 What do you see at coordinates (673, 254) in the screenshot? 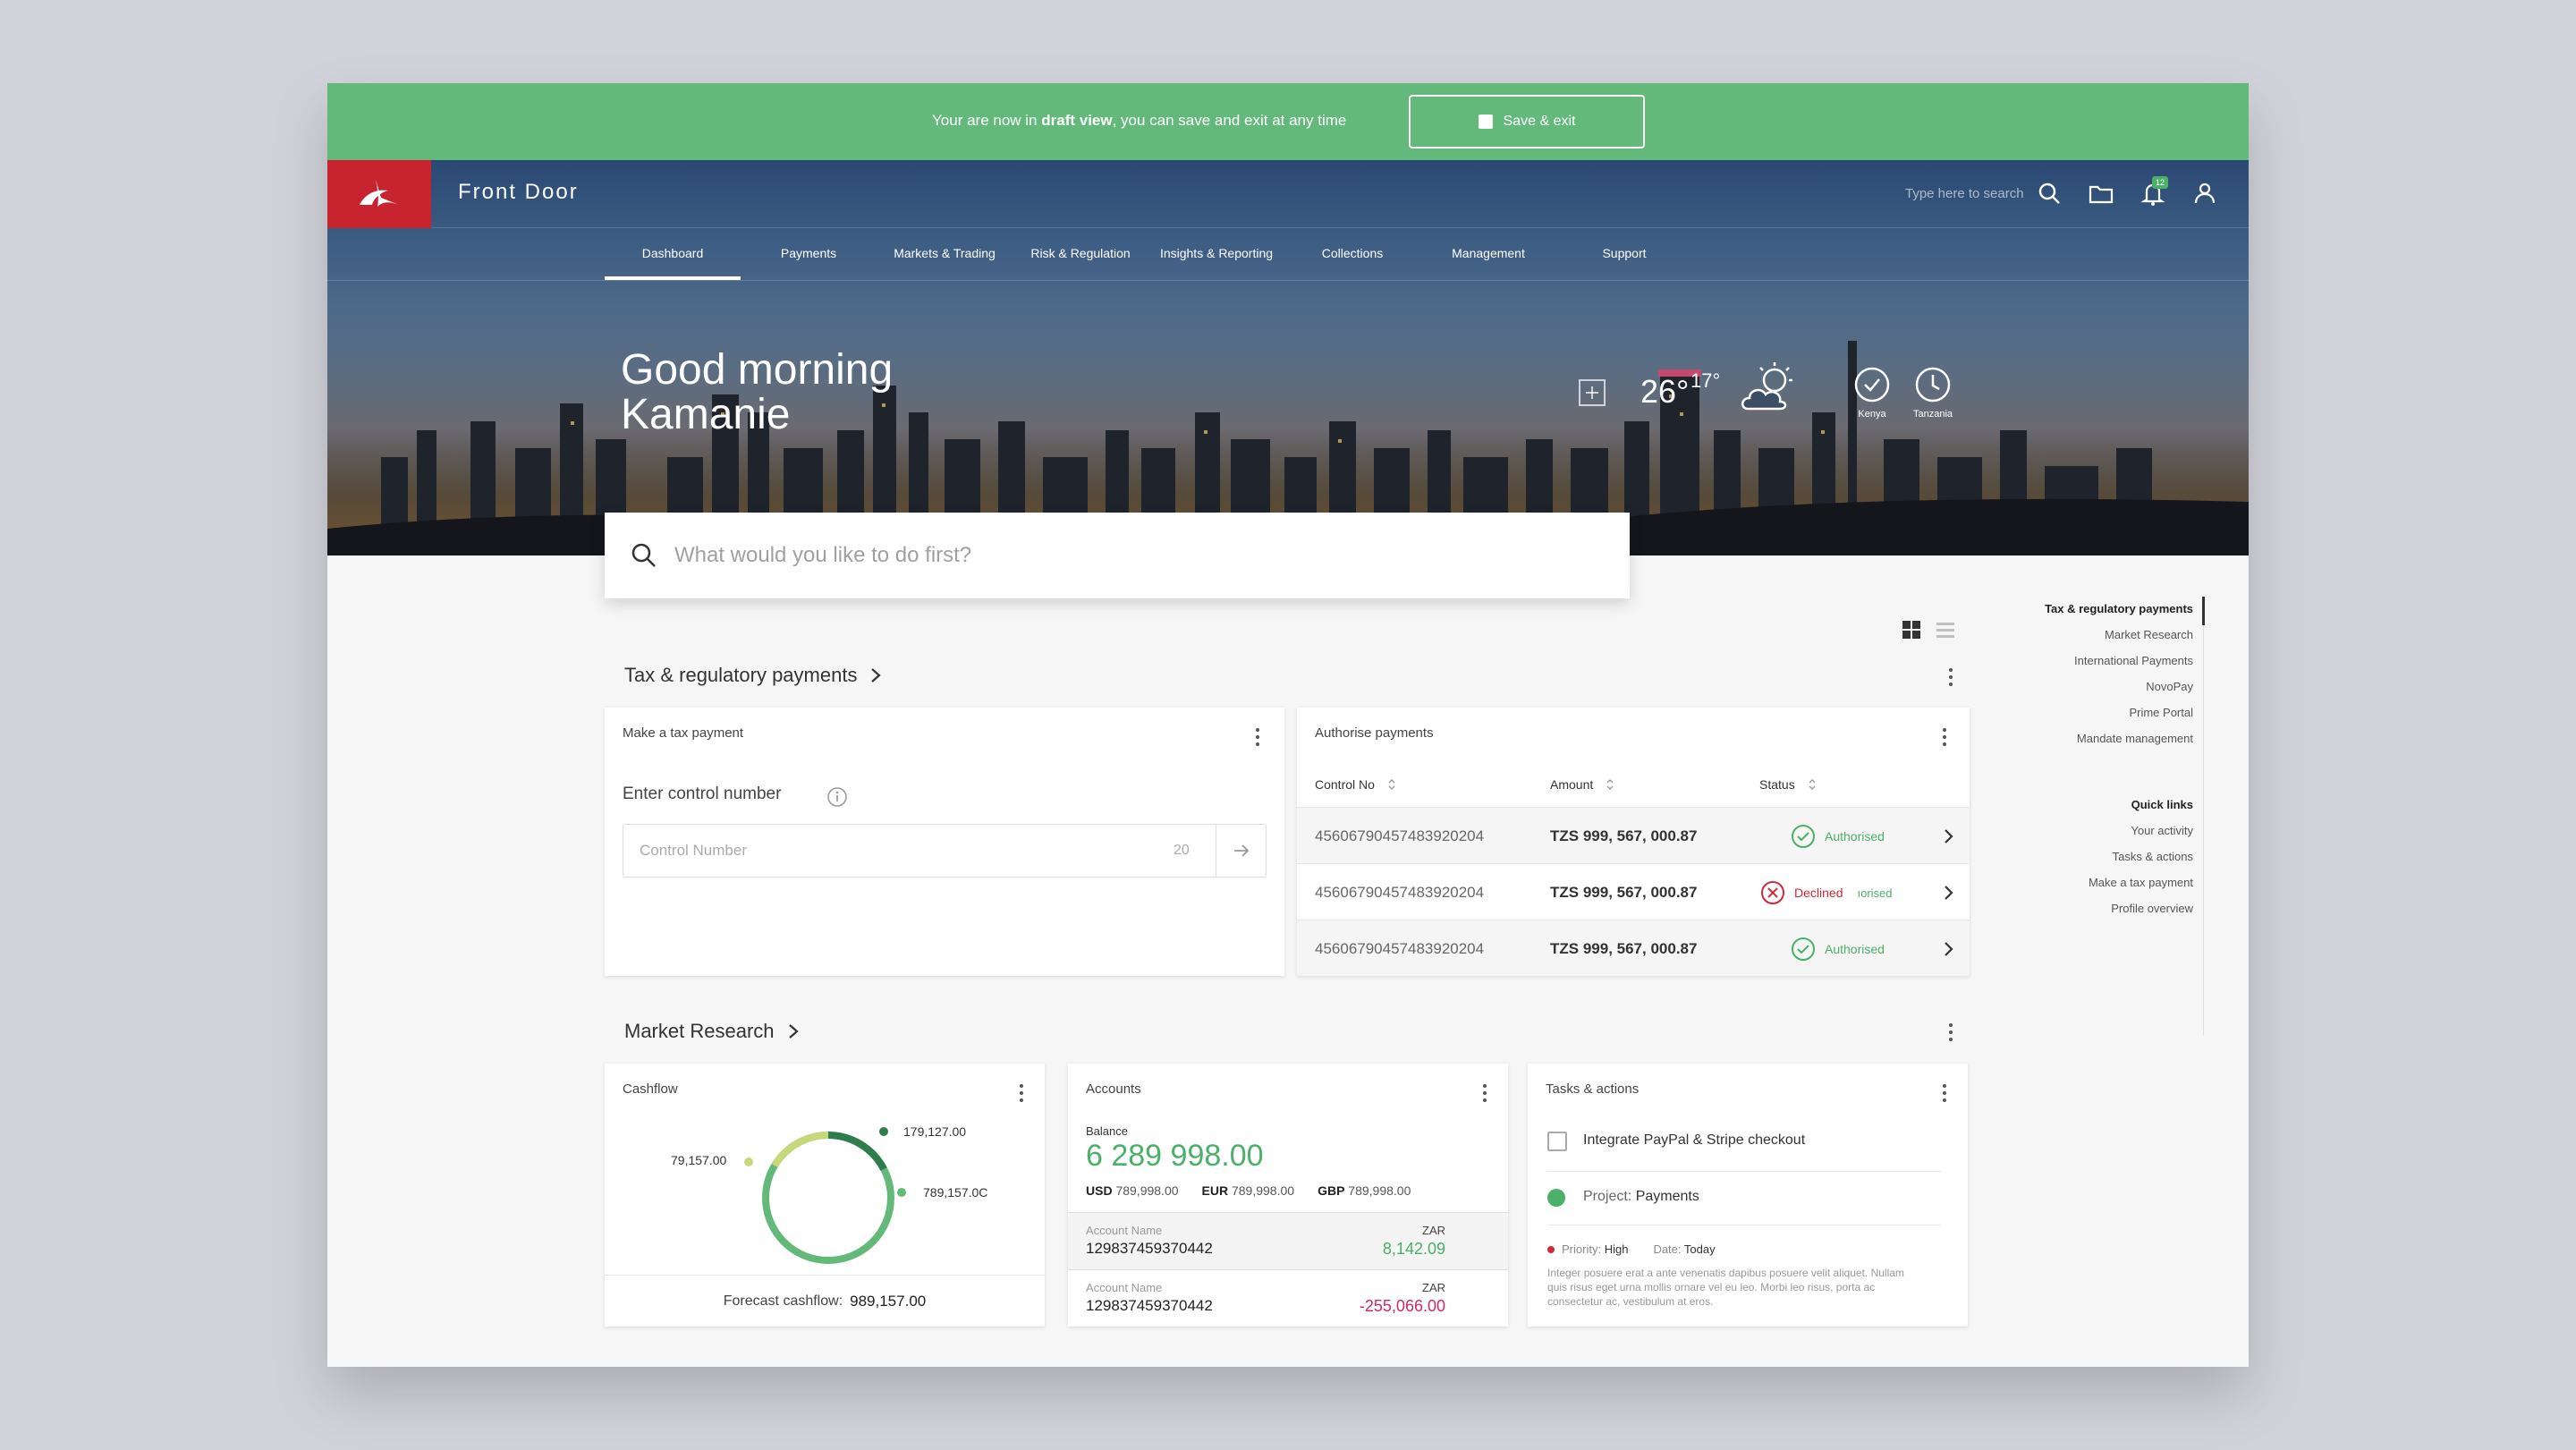
I see `nav-dashboard: Dashboard` at bounding box center [673, 254].